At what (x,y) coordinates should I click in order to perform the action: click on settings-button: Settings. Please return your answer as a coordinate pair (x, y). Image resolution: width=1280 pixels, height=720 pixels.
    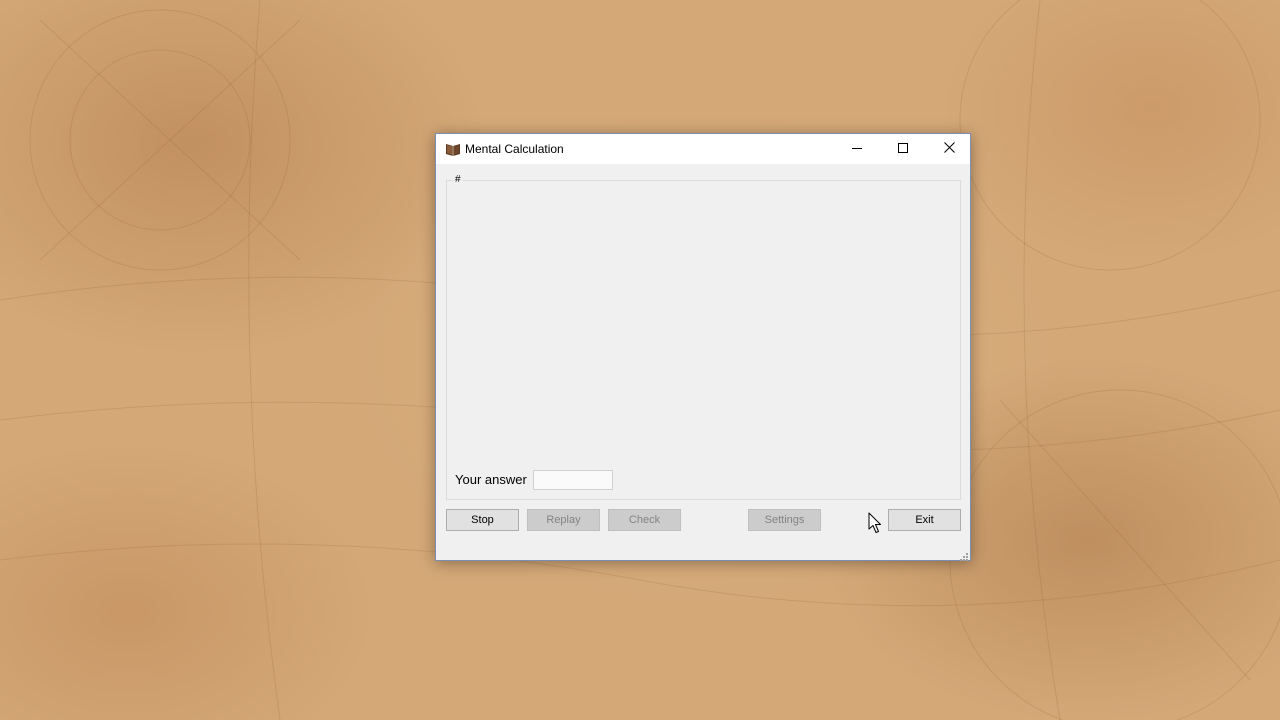
    Looking at the image, I should click on (784, 520).